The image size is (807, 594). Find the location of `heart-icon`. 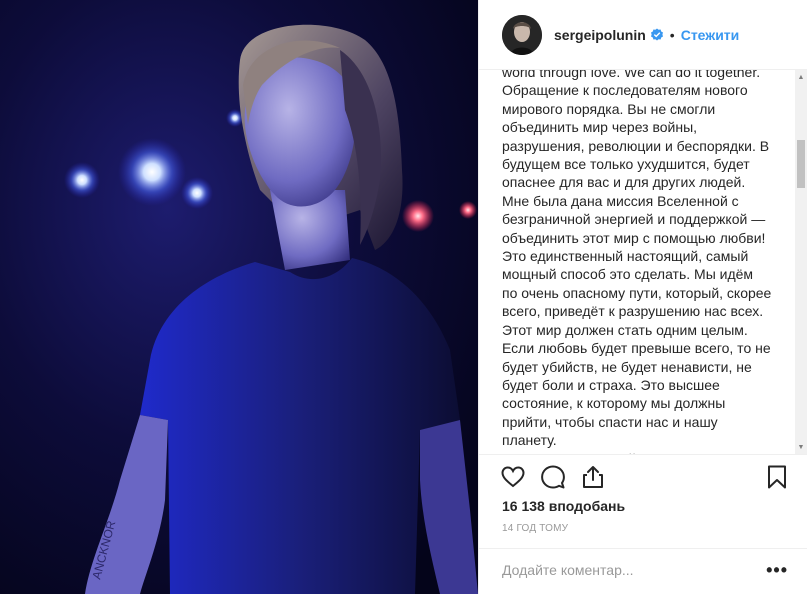

heart-icon is located at coordinates (513, 477).